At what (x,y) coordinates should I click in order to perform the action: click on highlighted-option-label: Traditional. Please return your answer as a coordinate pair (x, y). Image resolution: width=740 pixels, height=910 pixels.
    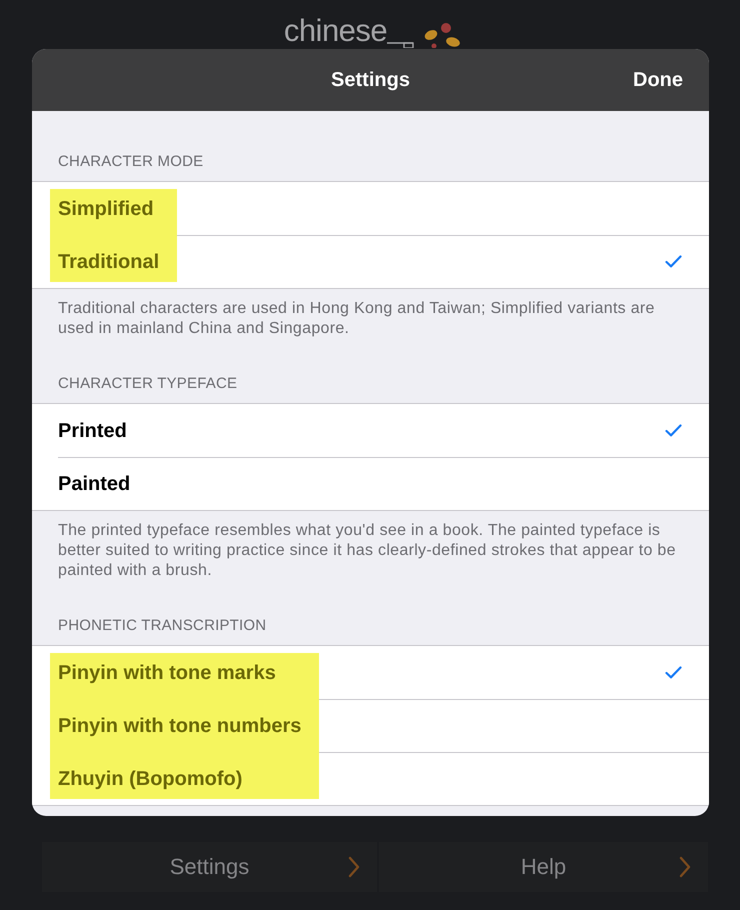
    Looking at the image, I should click on (114, 258).